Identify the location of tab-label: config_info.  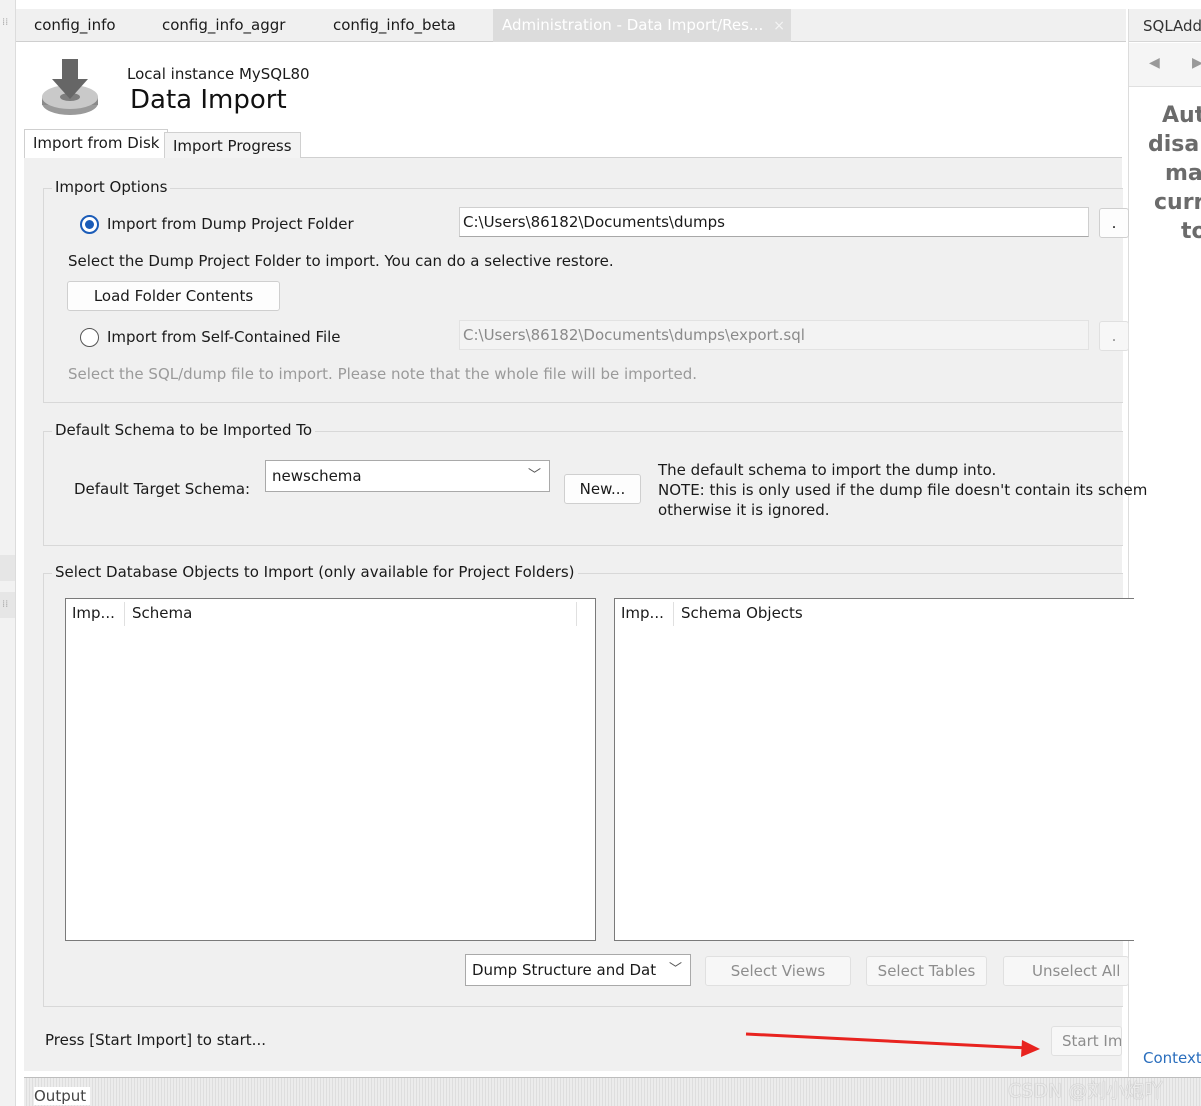
(75, 25).